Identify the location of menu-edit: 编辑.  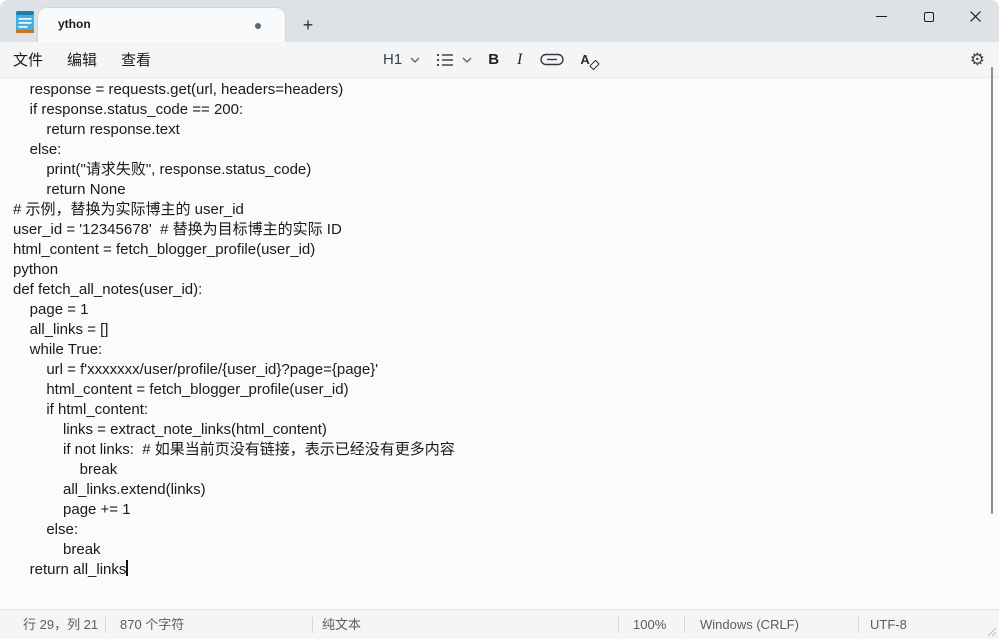
(82, 59).